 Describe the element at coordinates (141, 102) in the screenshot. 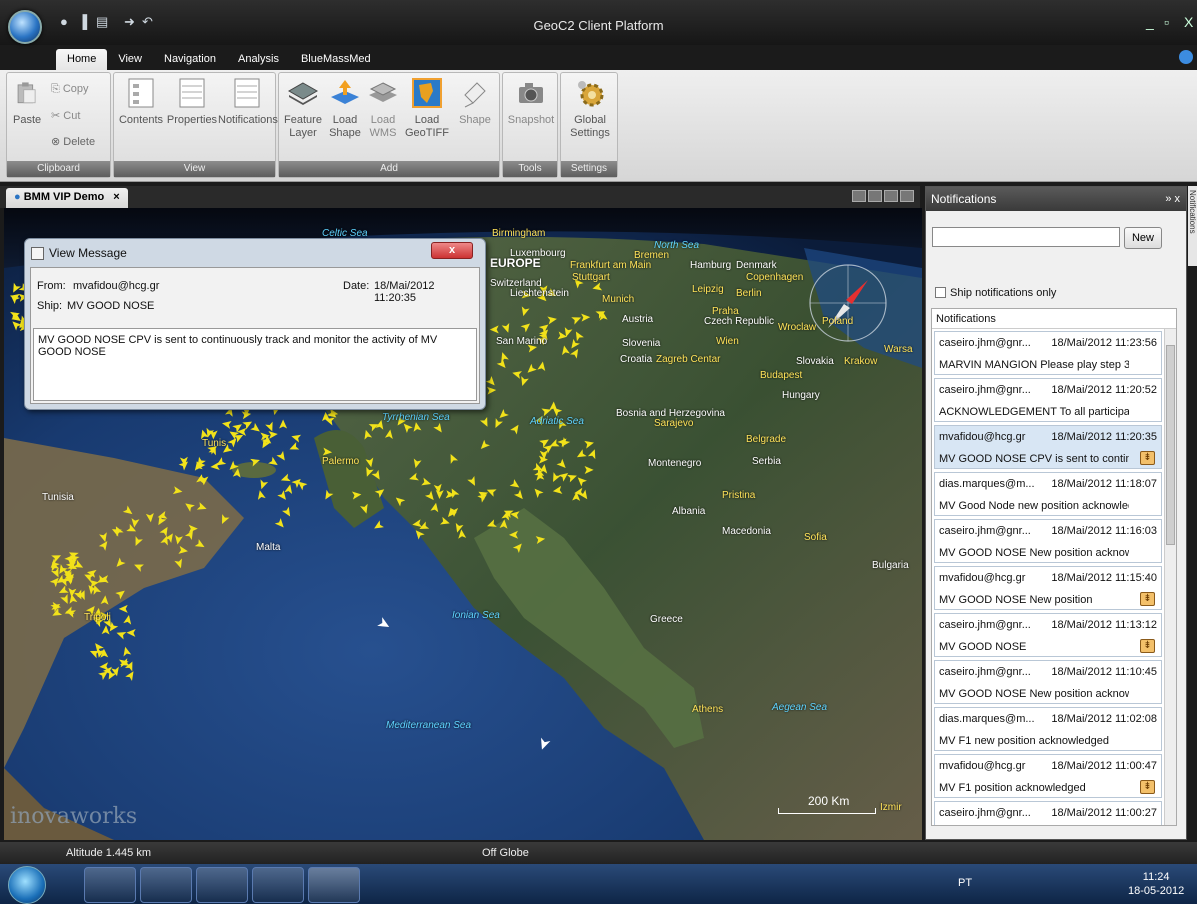

I see `contents-button: Contents` at that location.